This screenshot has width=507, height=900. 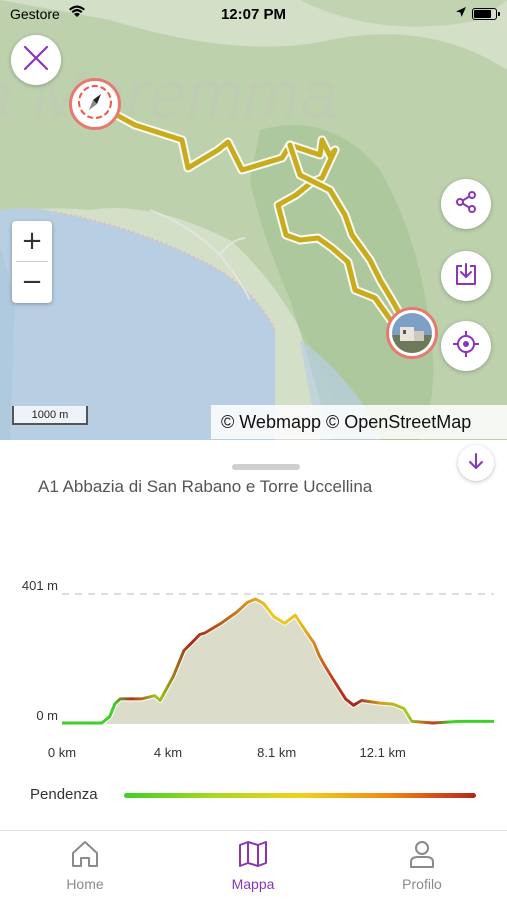 I want to click on battery-level, so click(x=482, y=14).